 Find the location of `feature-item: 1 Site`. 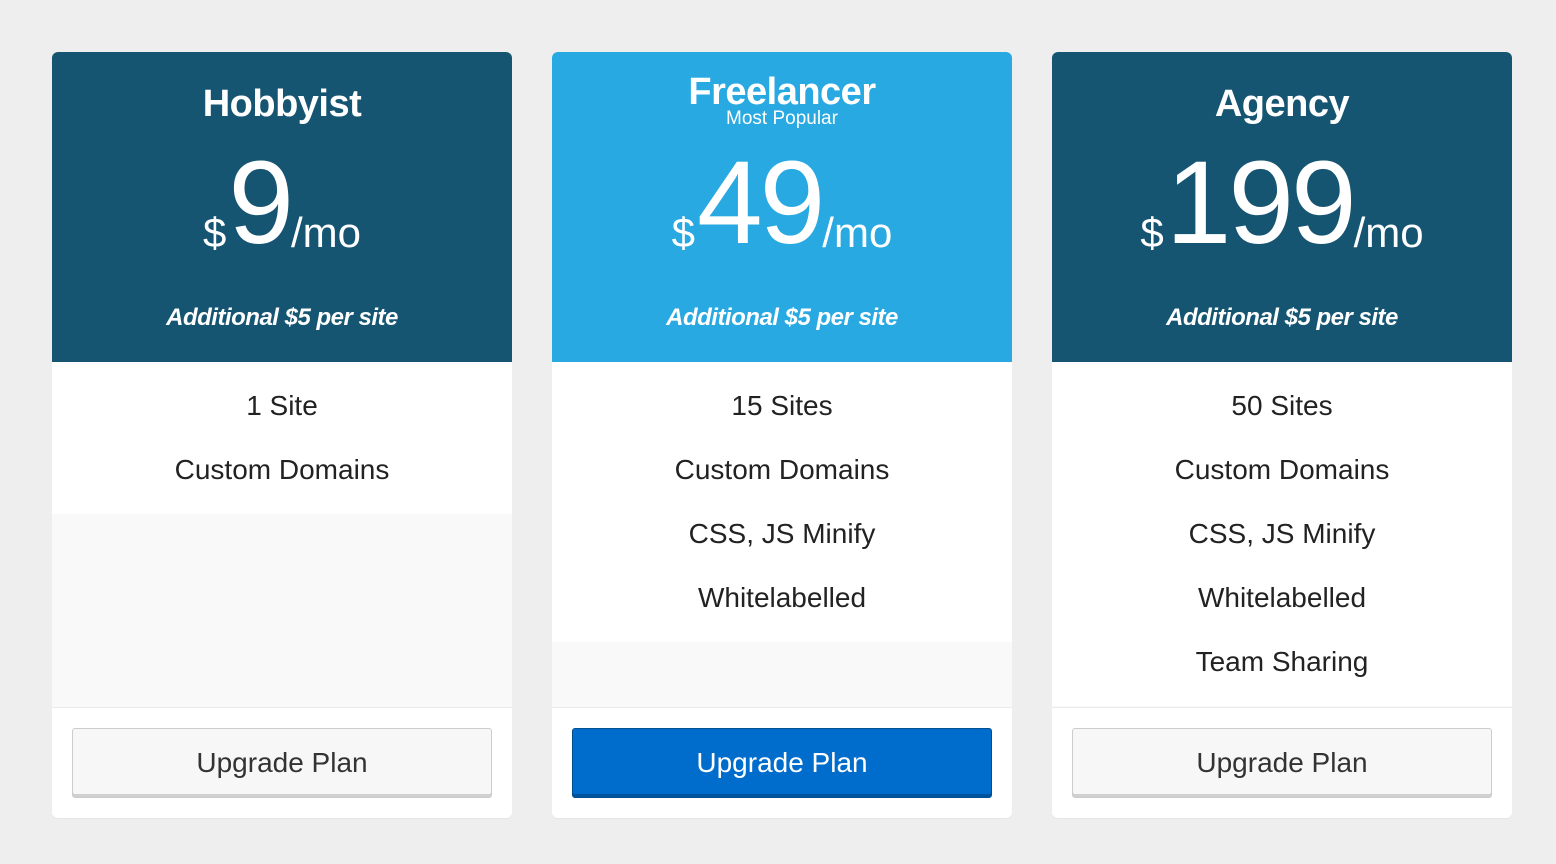

feature-item: 1 Site is located at coordinates (282, 400).